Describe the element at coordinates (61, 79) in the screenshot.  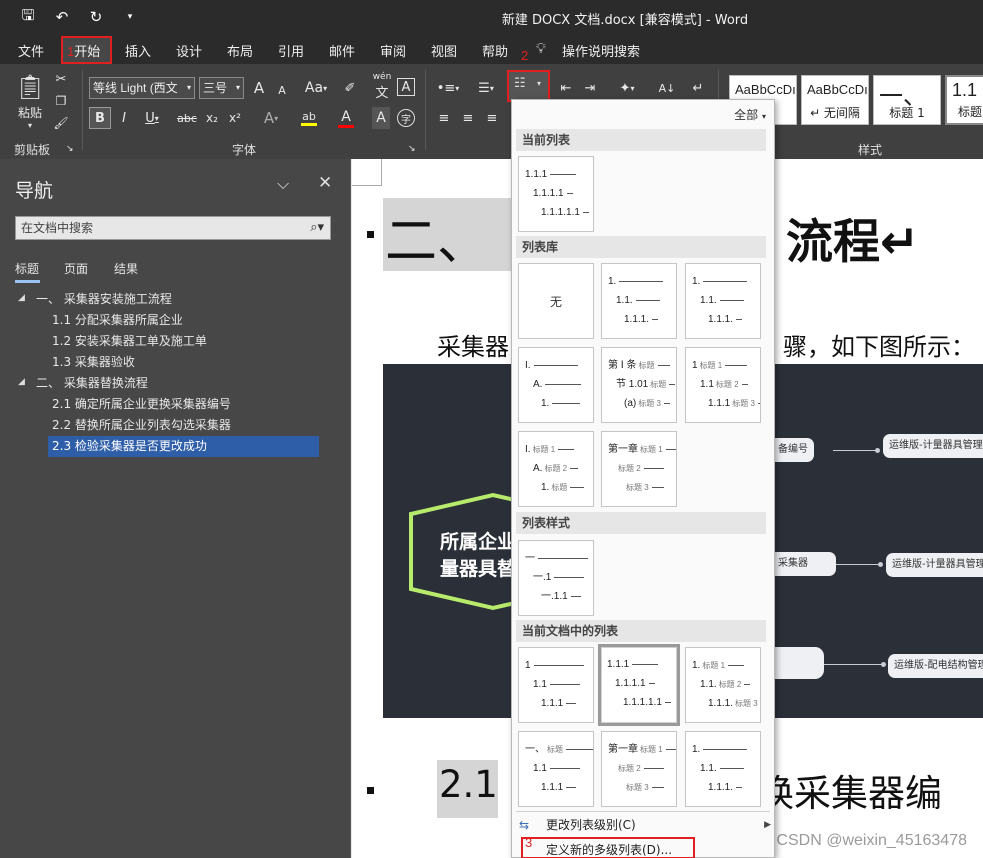
I see `cut-icon: ✂` at that location.